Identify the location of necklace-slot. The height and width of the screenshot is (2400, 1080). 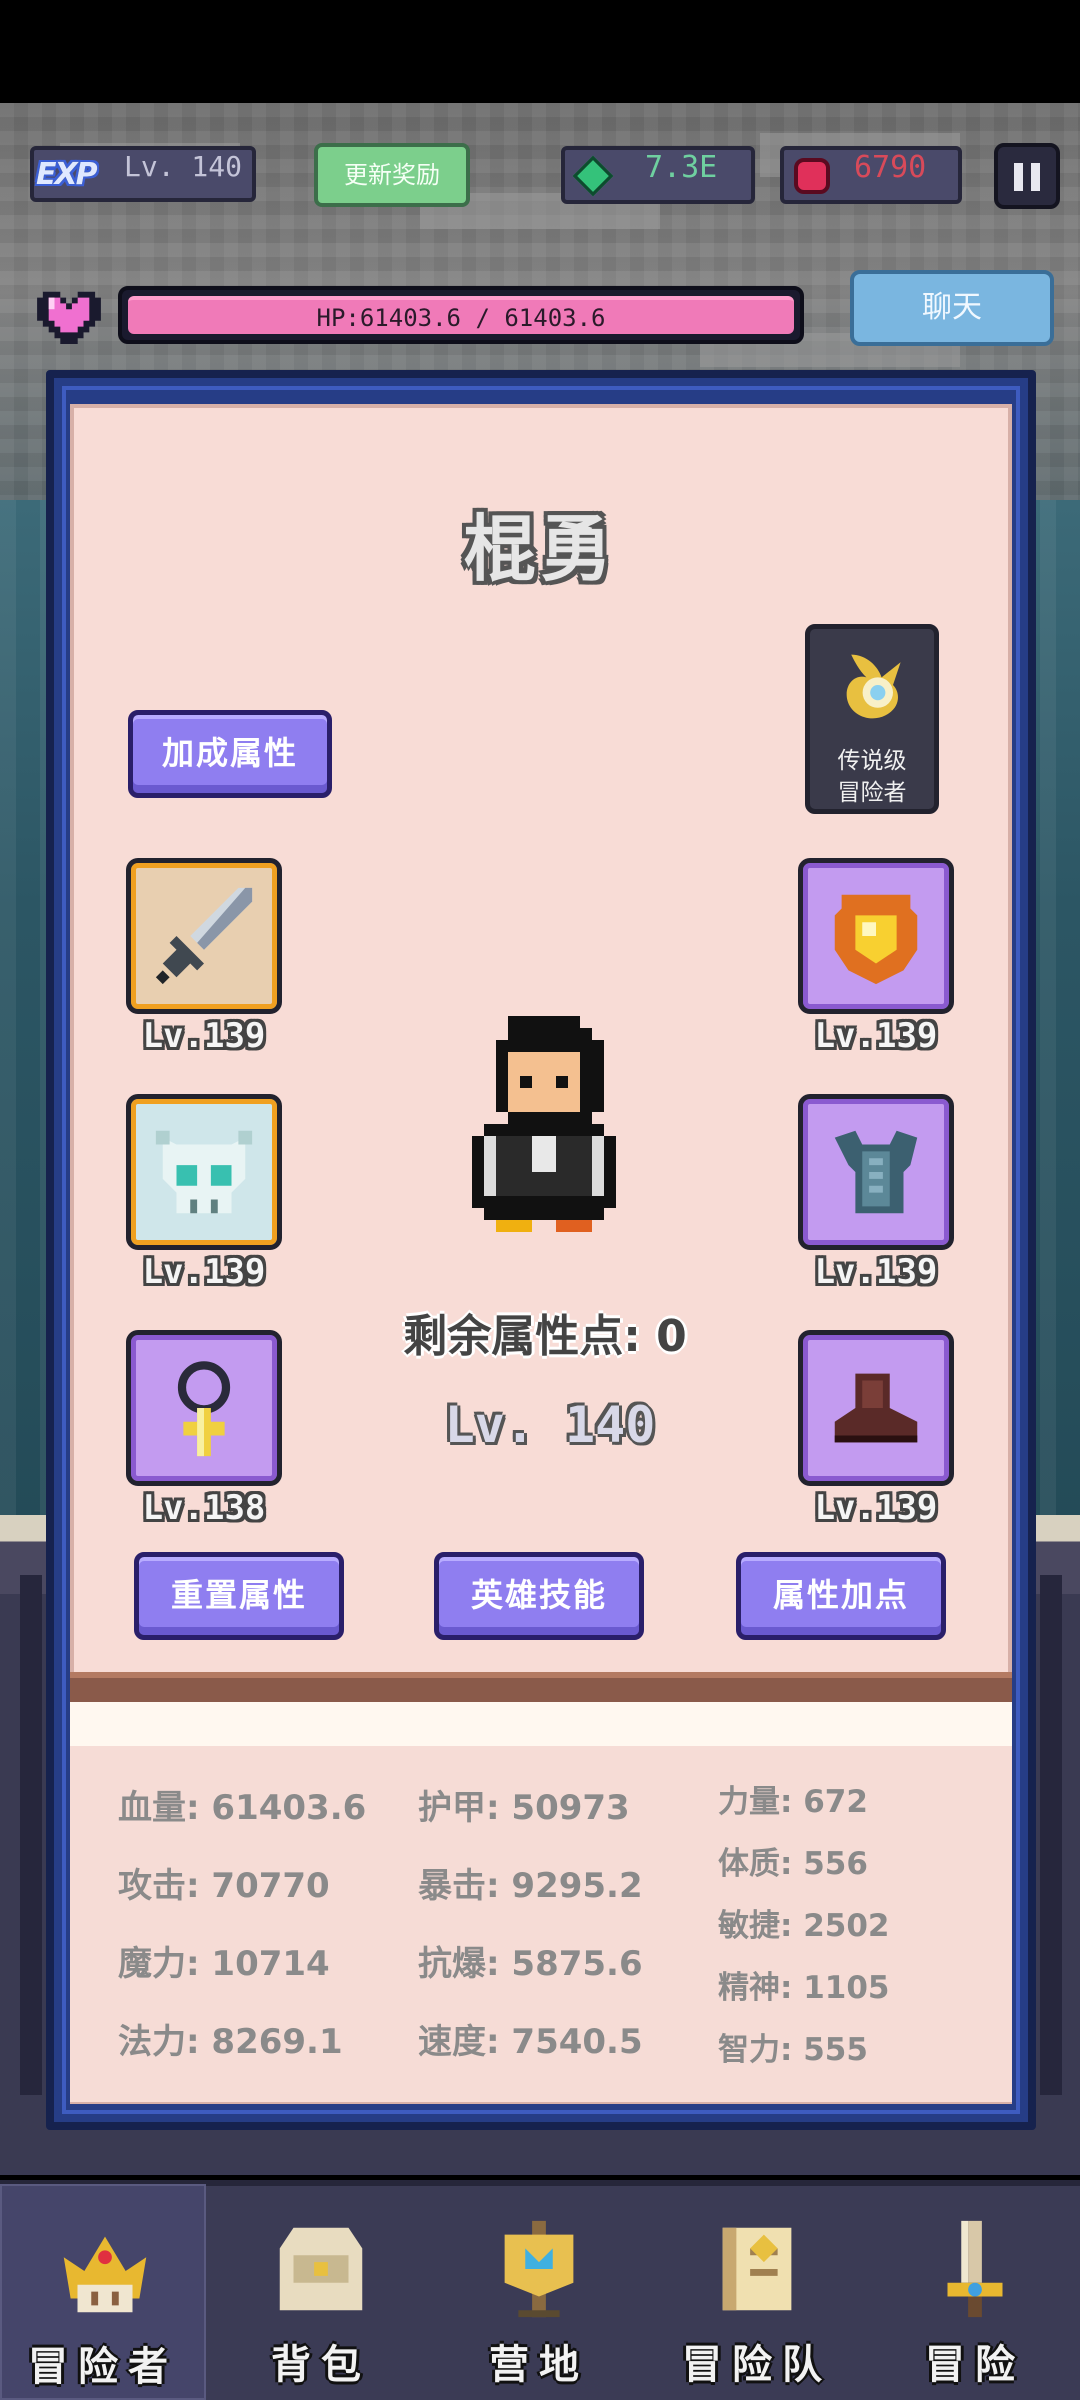
(204, 1408).